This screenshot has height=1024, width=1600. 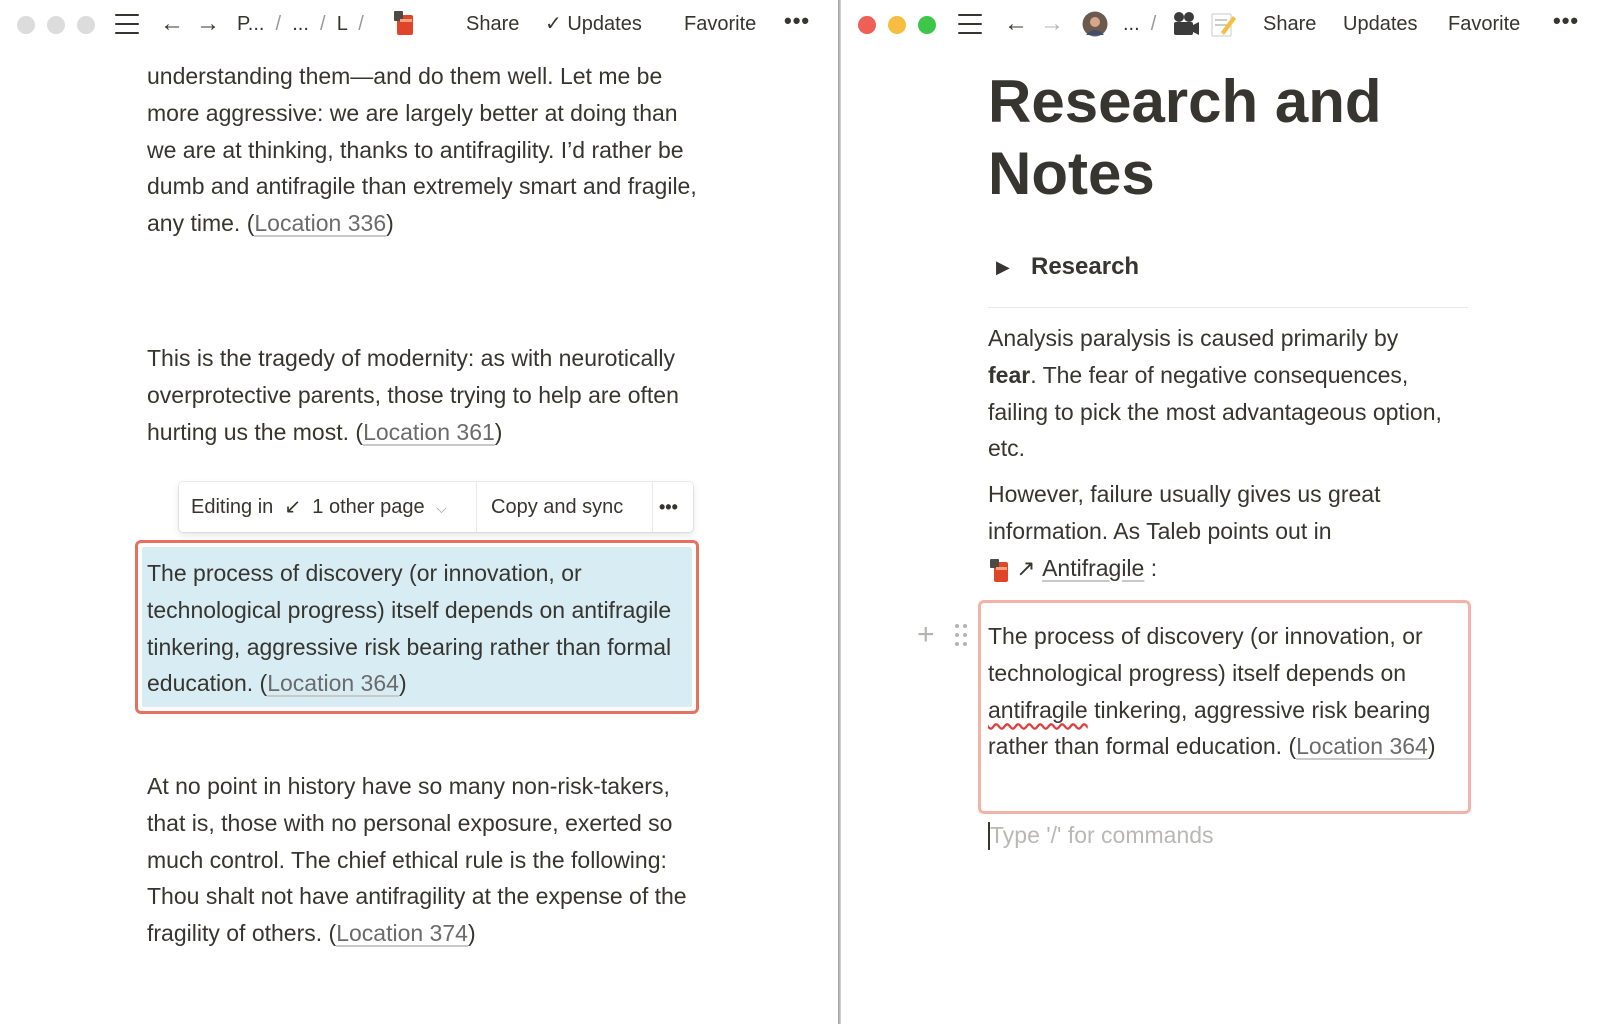 What do you see at coordinates (1093, 567) in the screenshot?
I see `page-link-label: Antifragile` at bounding box center [1093, 567].